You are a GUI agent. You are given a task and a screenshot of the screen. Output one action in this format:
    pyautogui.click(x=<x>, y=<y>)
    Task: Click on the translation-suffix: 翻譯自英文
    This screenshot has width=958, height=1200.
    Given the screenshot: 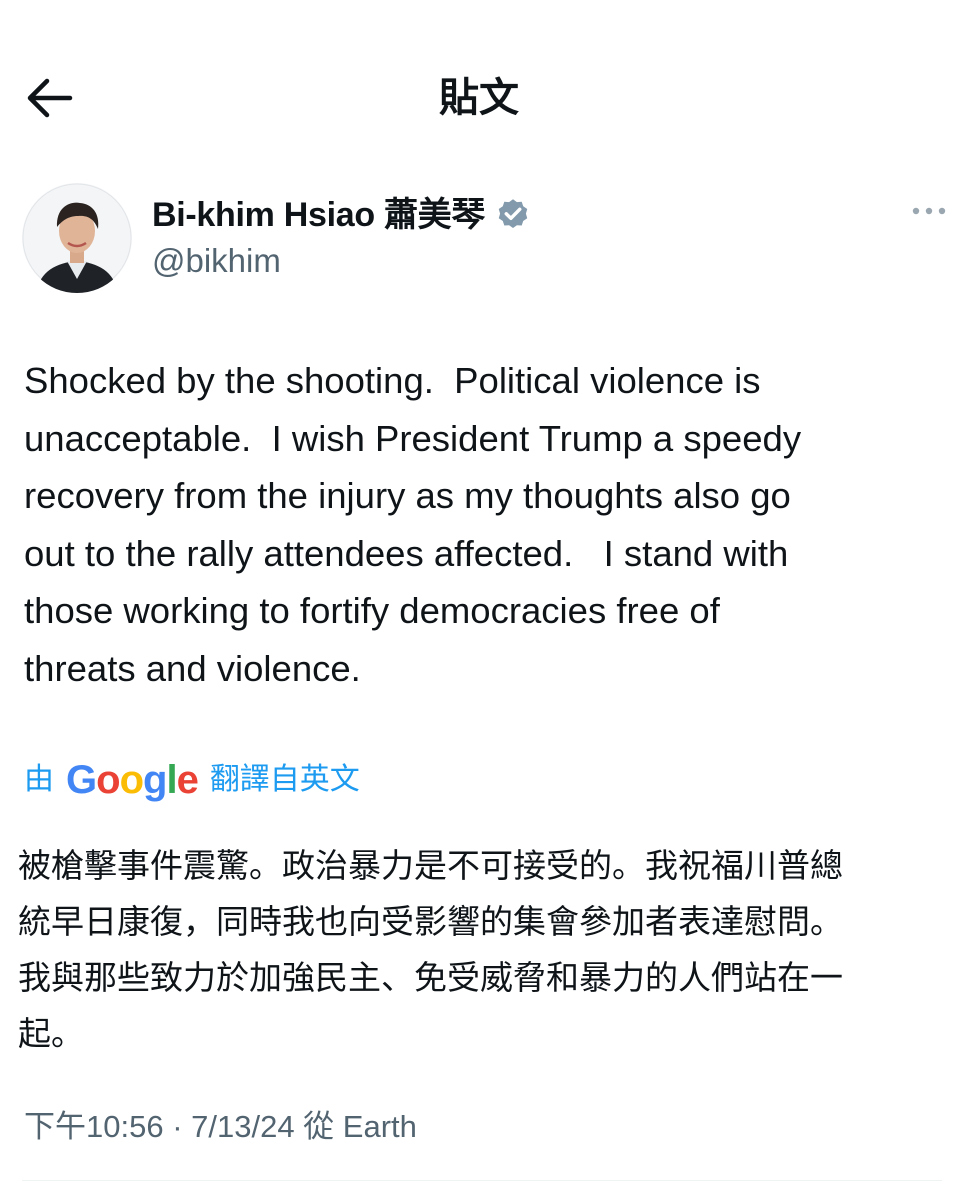 What is the action you would take?
    pyautogui.click(x=284, y=779)
    